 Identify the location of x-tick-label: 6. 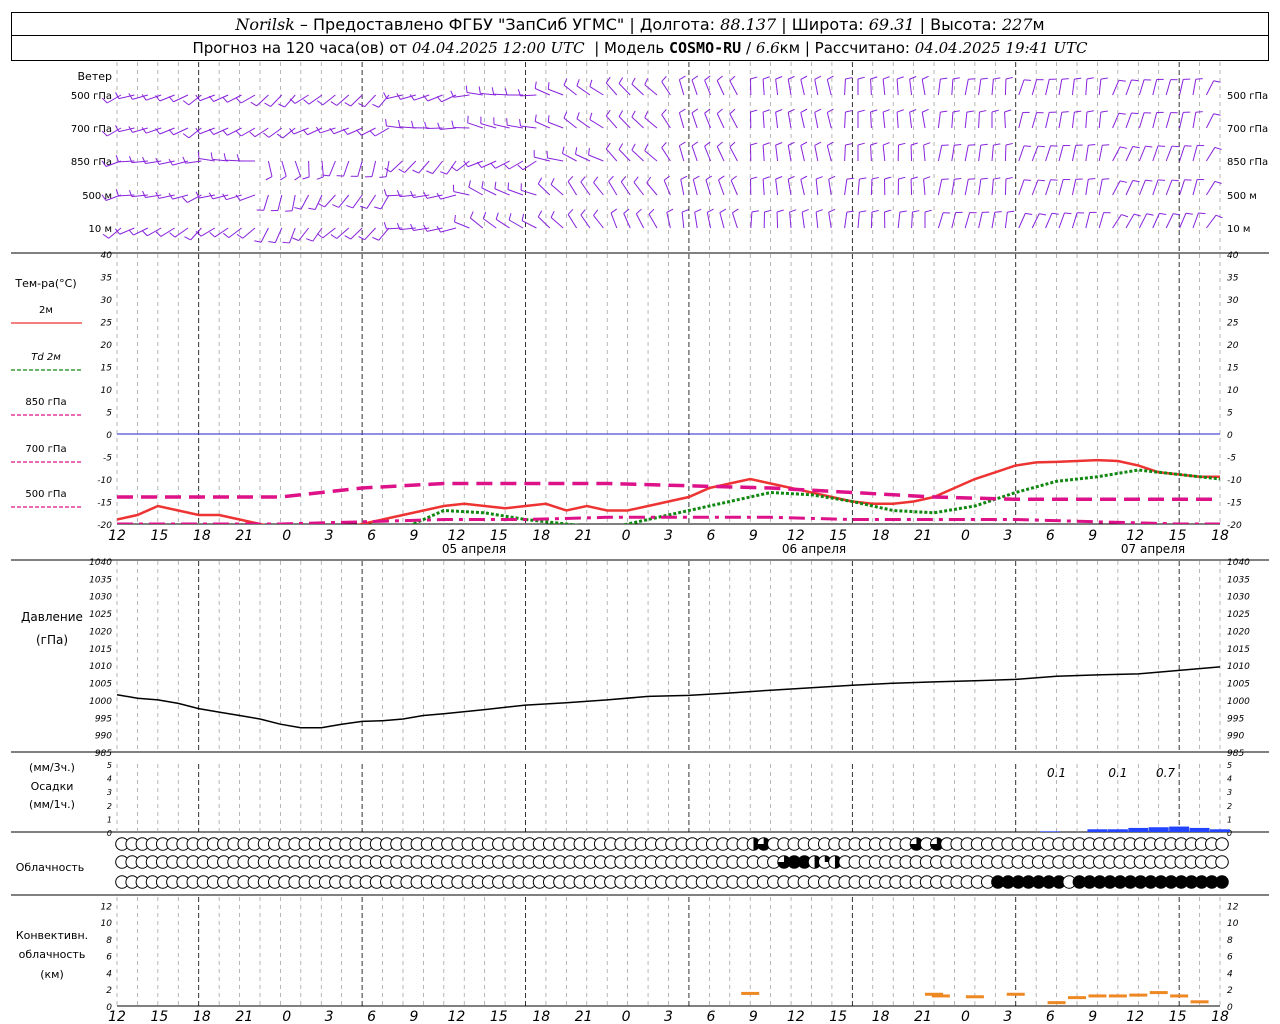
(710, 536).